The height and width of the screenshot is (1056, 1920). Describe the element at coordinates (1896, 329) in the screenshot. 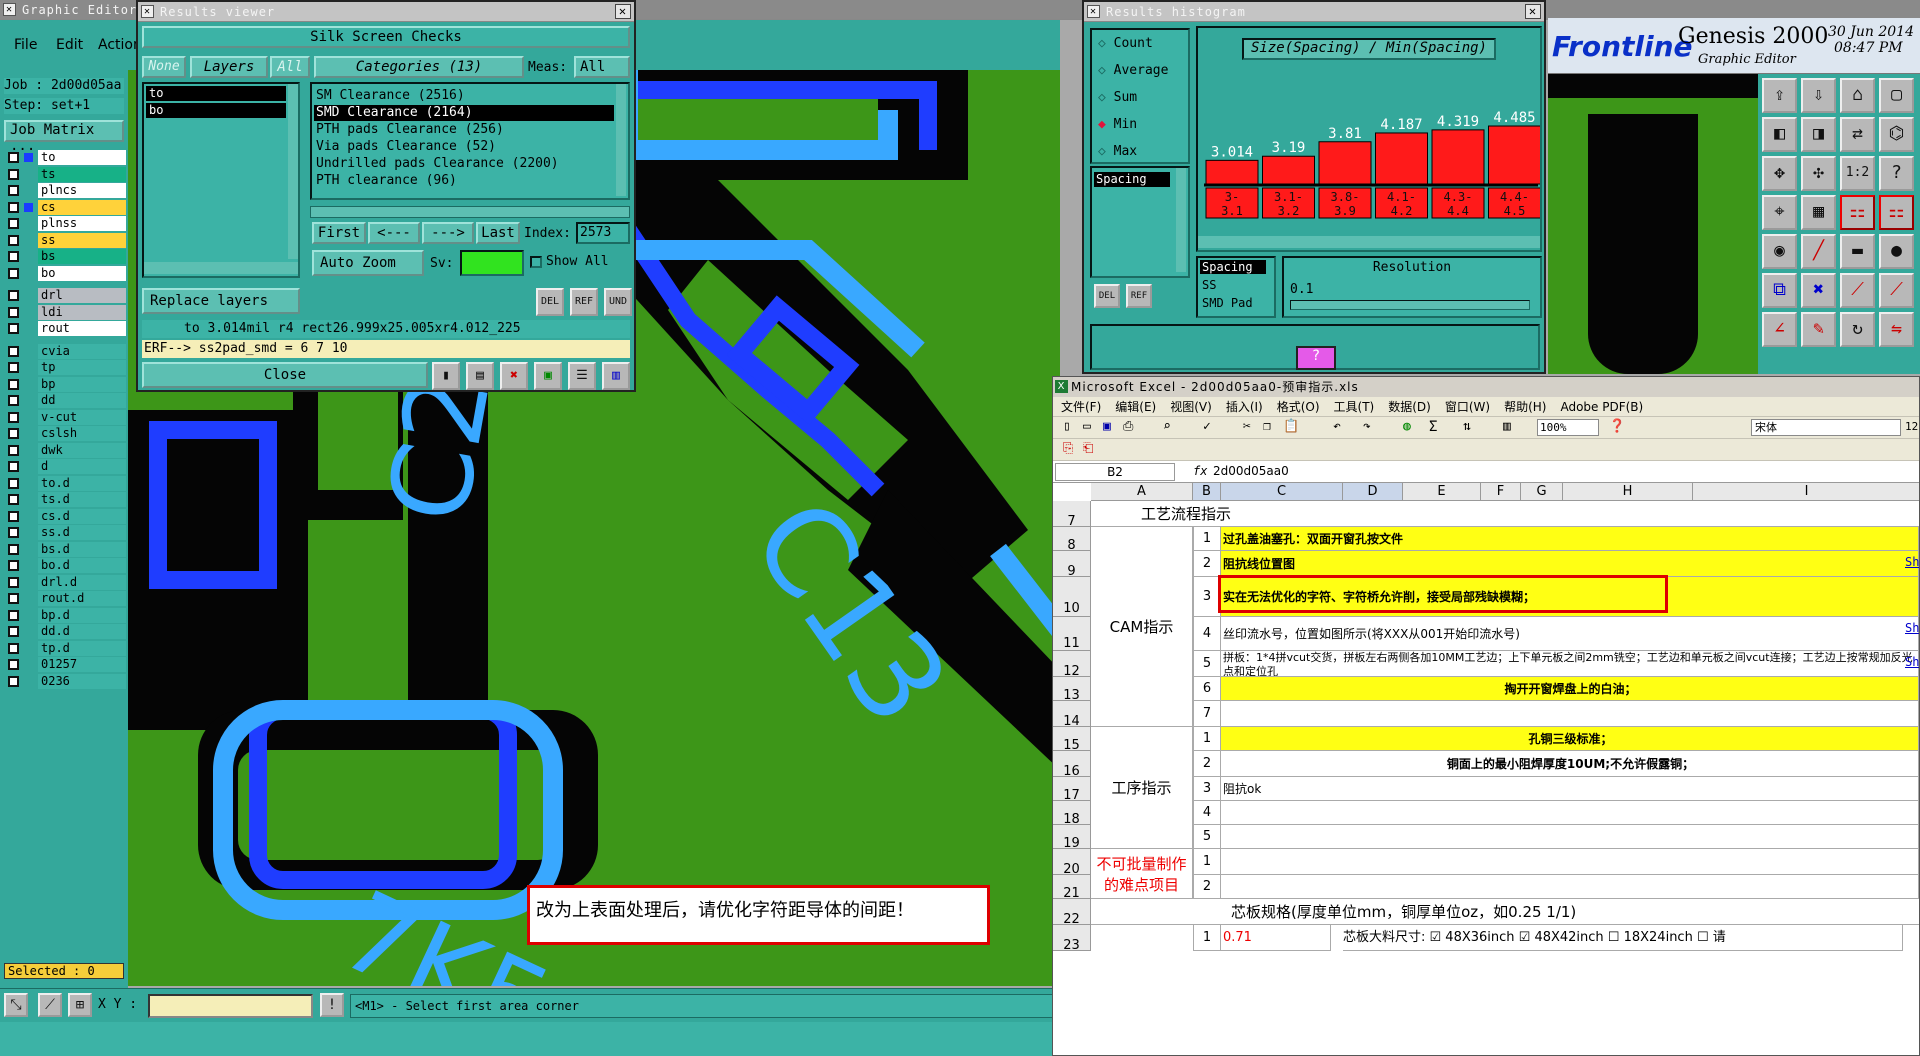

I see `flip-icon: ⇋` at that location.